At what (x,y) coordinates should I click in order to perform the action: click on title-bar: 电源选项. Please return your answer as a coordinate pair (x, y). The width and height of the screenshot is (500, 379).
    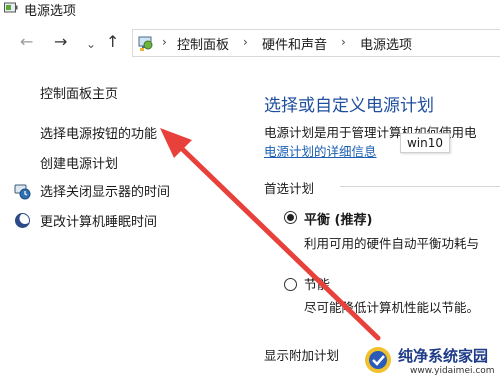
    Looking at the image, I should click on (250, 11).